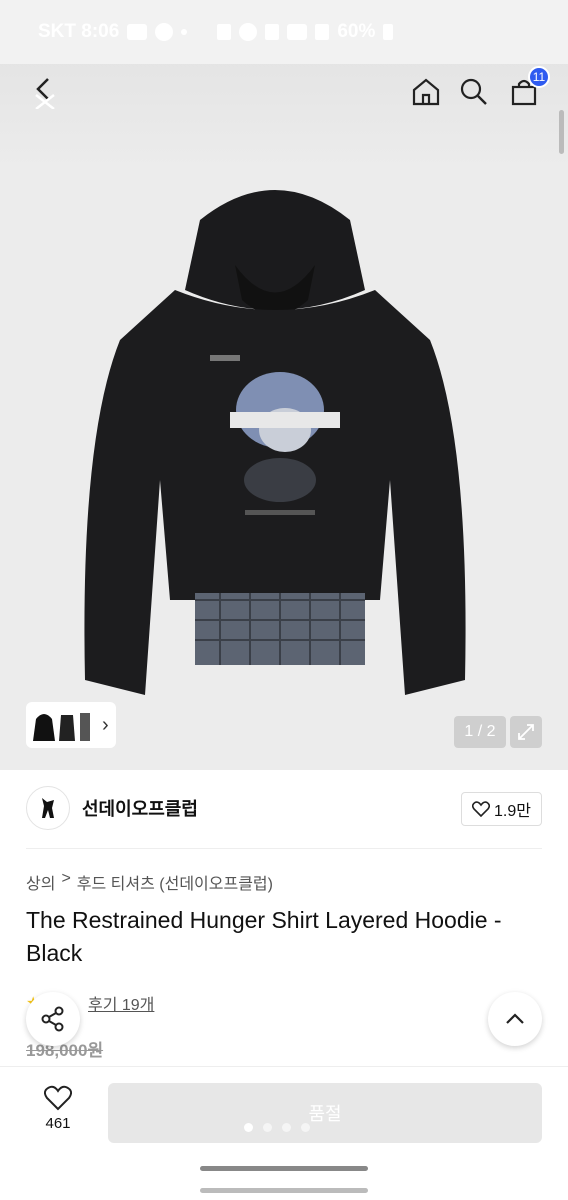  I want to click on expand-icon, so click(526, 732).